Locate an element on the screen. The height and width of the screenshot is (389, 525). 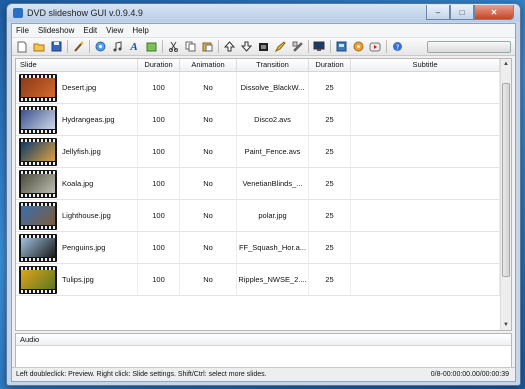
help-icon: ? is located at coordinates (397, 47).